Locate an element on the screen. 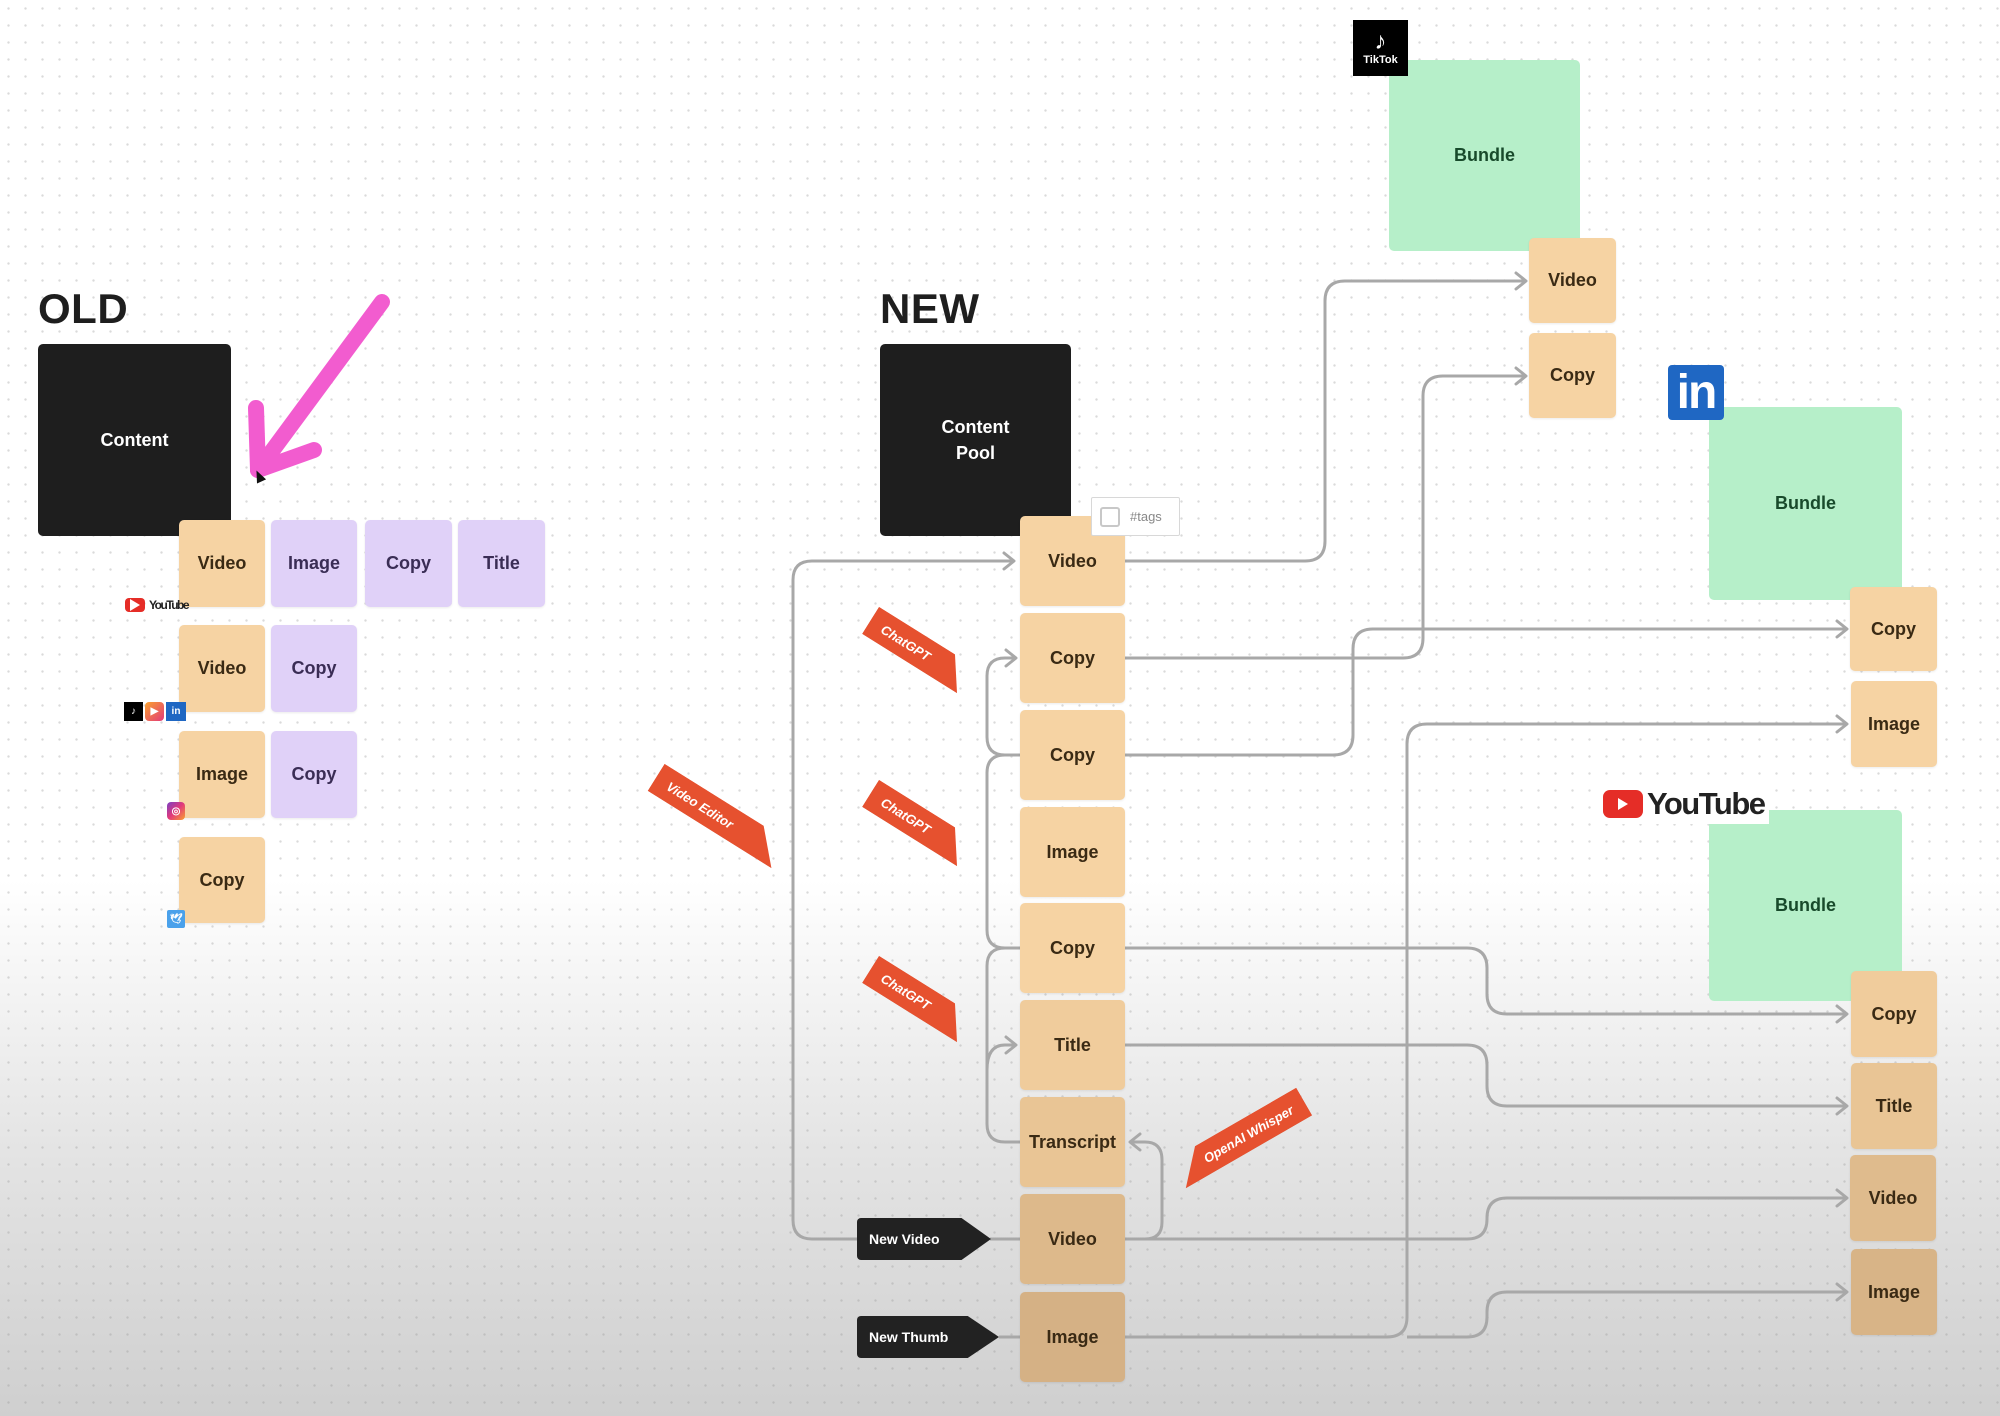 The height and width of the screenshot is (1416, 2000). linkedin-copy-tile: Copy is located at coordinates (1893, 629).